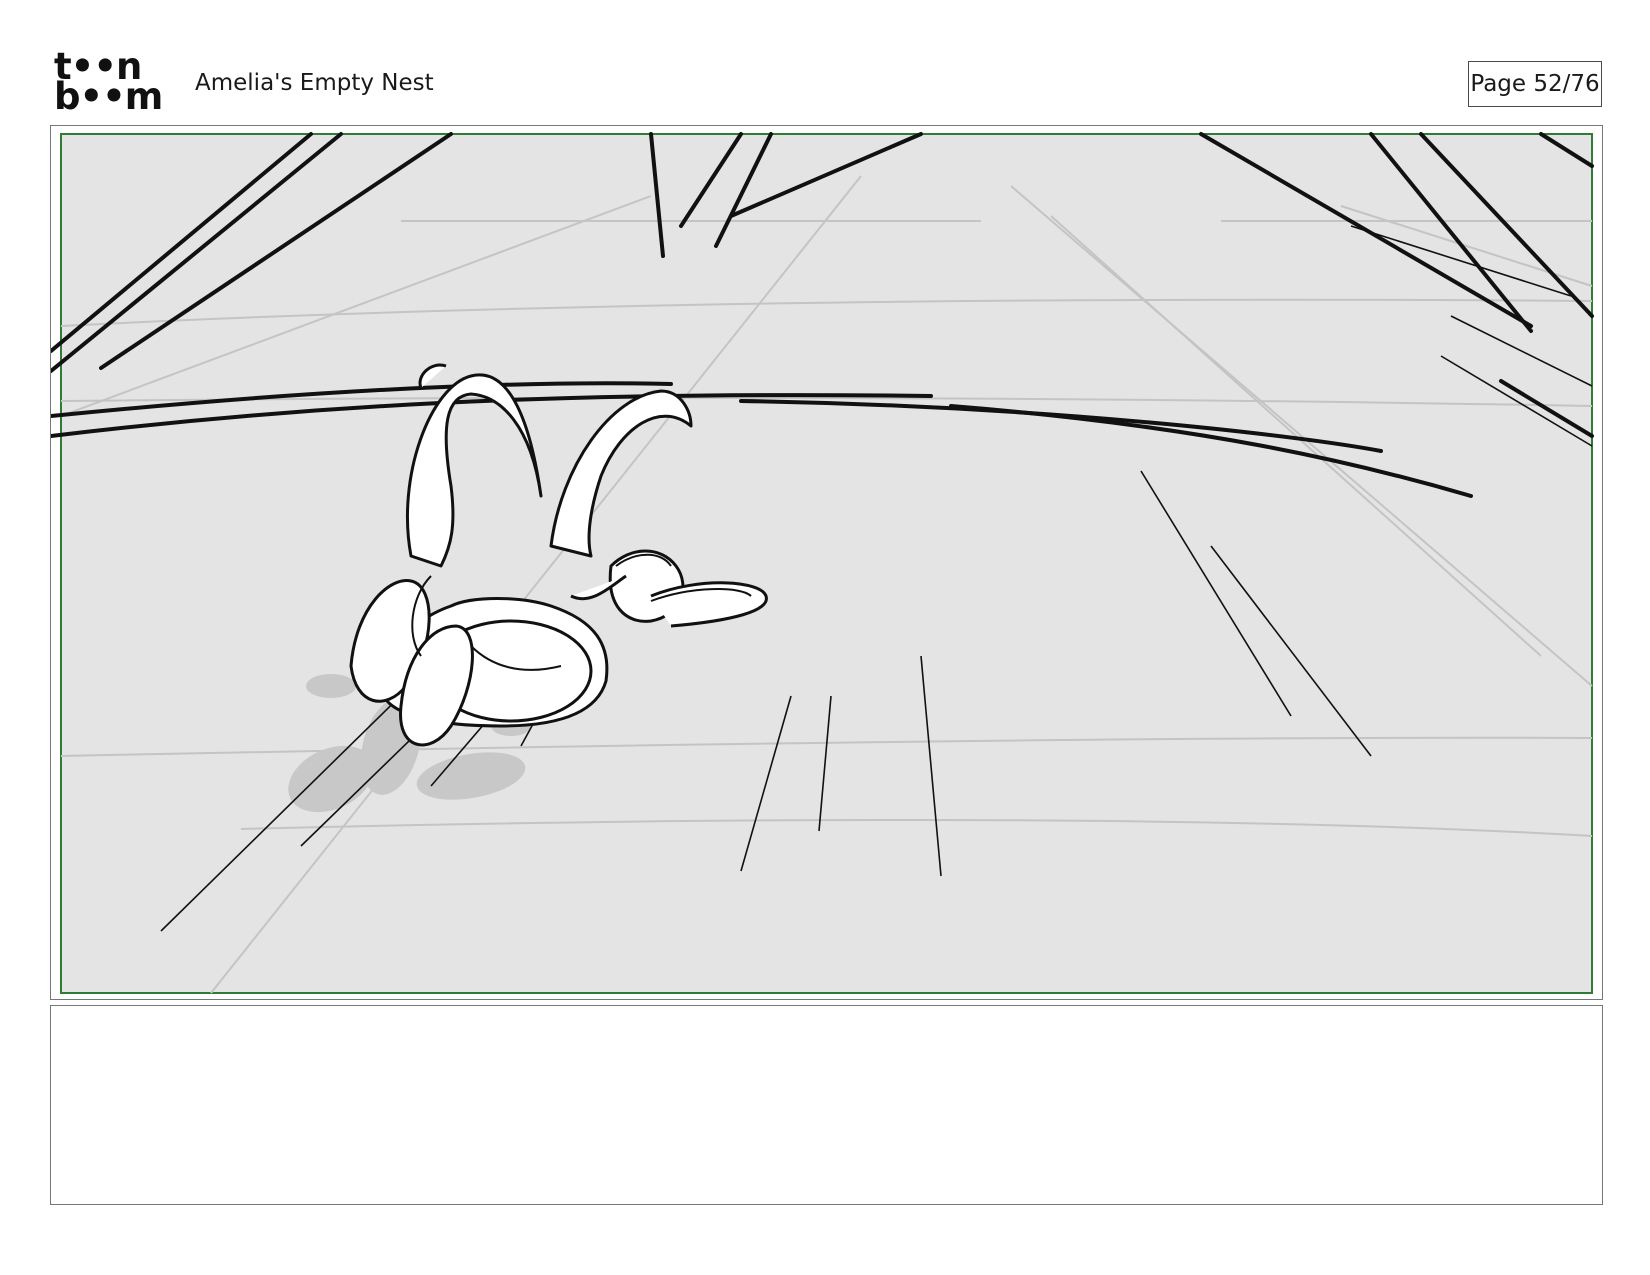 The width and height of the screenshot is (1650, 1275). Describe the element at coordinates (108, 96) in the screenshot. I see `logo-text-bottom: b••m` at that location.